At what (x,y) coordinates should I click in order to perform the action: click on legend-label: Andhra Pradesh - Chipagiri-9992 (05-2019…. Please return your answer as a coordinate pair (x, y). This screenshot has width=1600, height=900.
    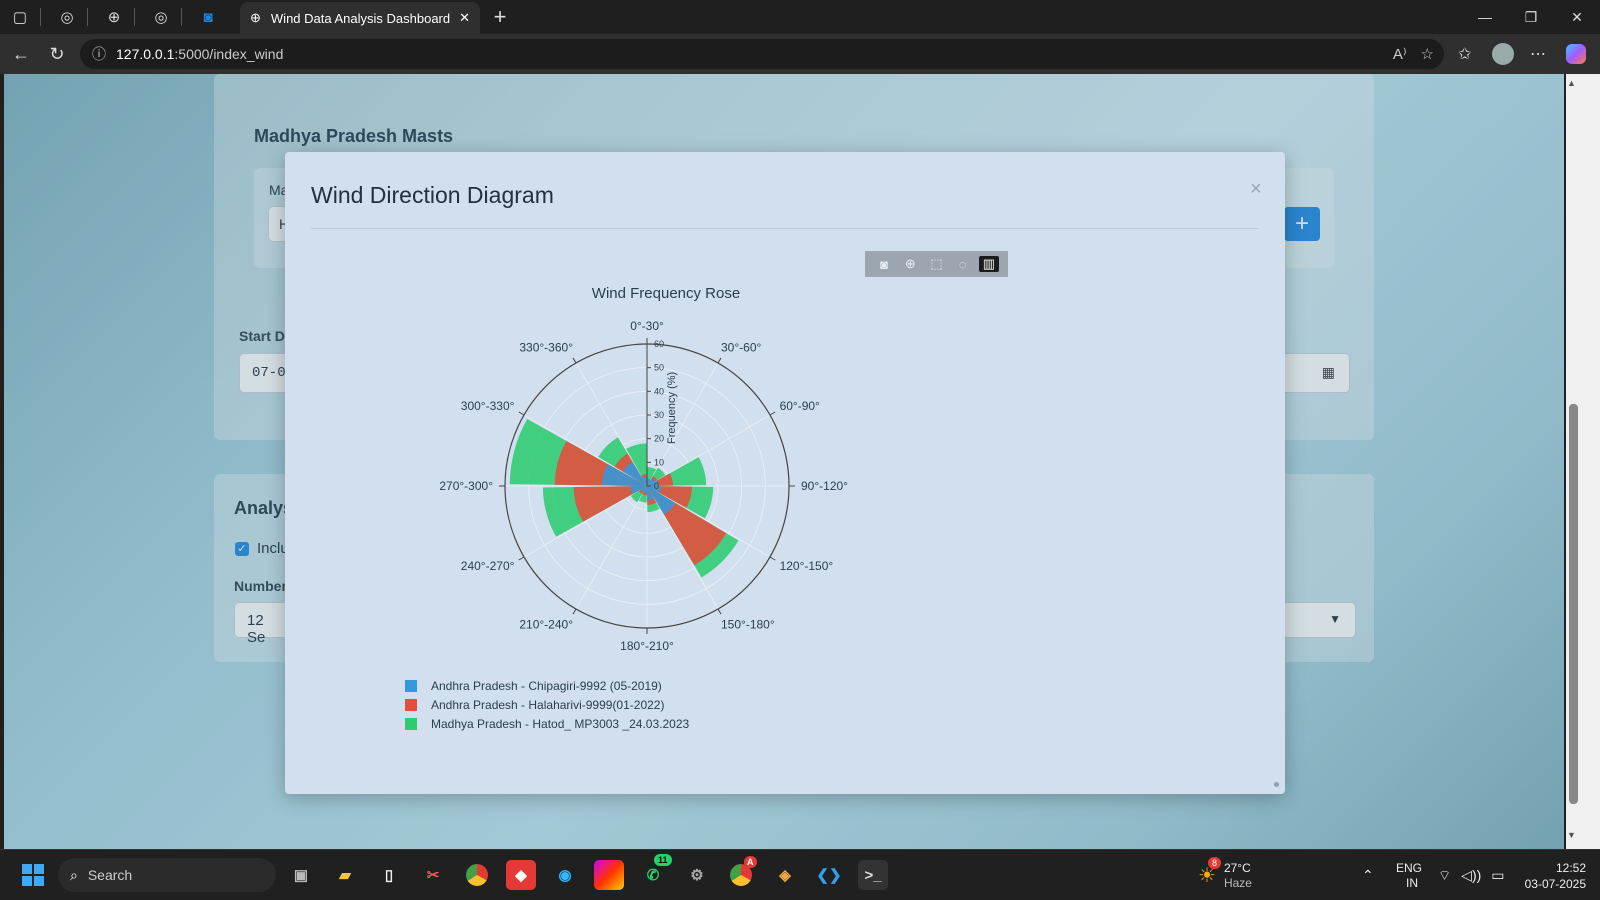
    Looking at the image, I should click on (546, 685).